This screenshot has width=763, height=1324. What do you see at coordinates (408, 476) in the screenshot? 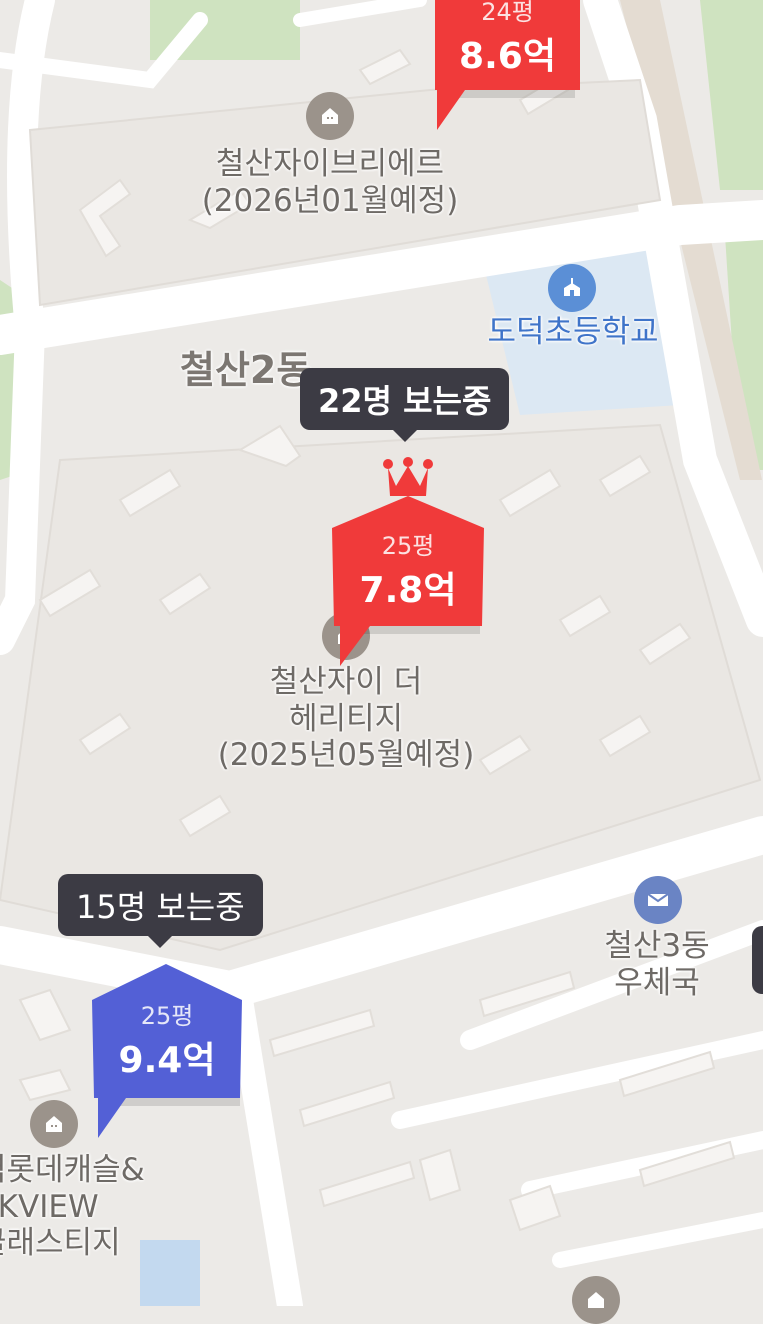
I see `crown-icon` at bounding box center [408, 476].